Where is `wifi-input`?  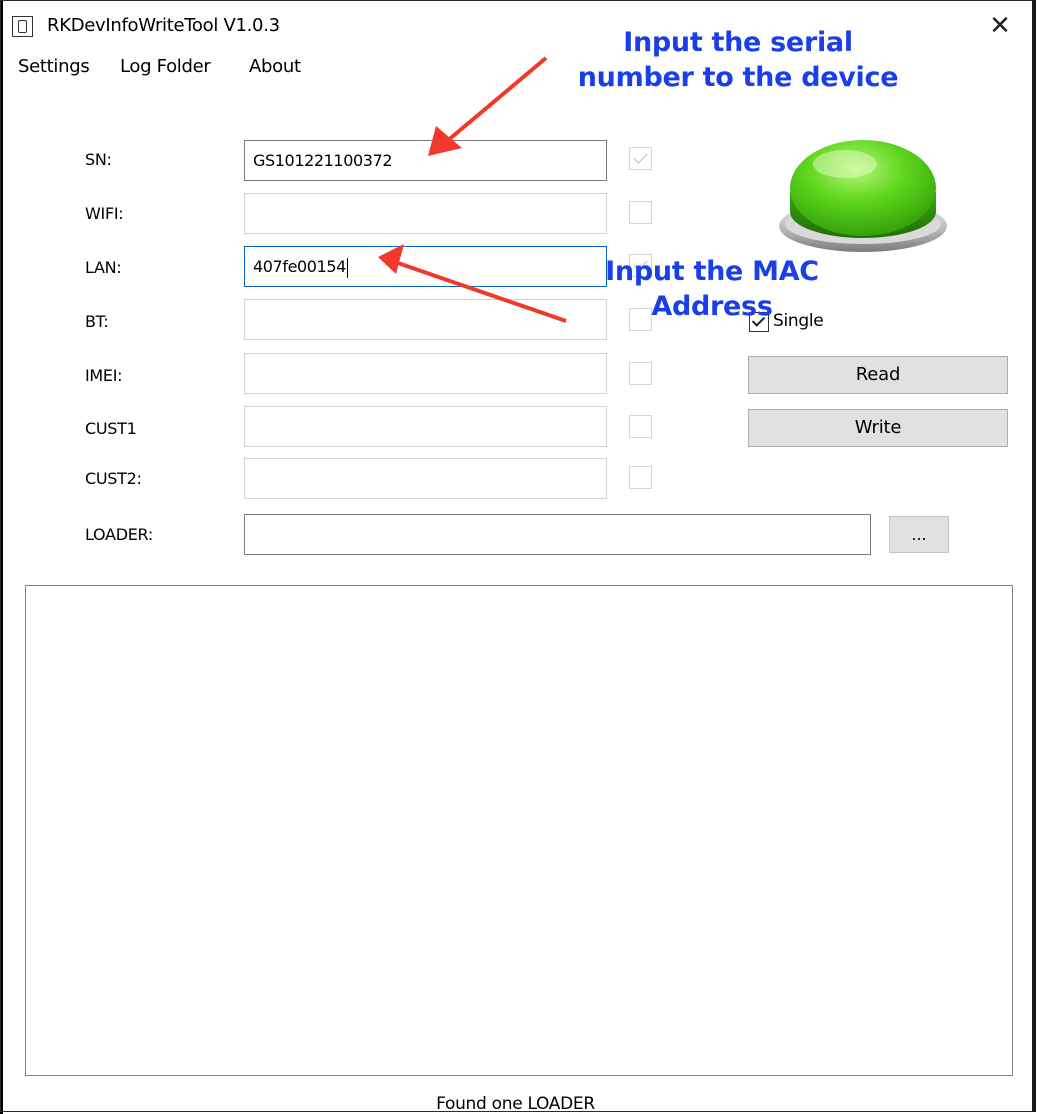
wifi-input is located at coordinates (425, 213).